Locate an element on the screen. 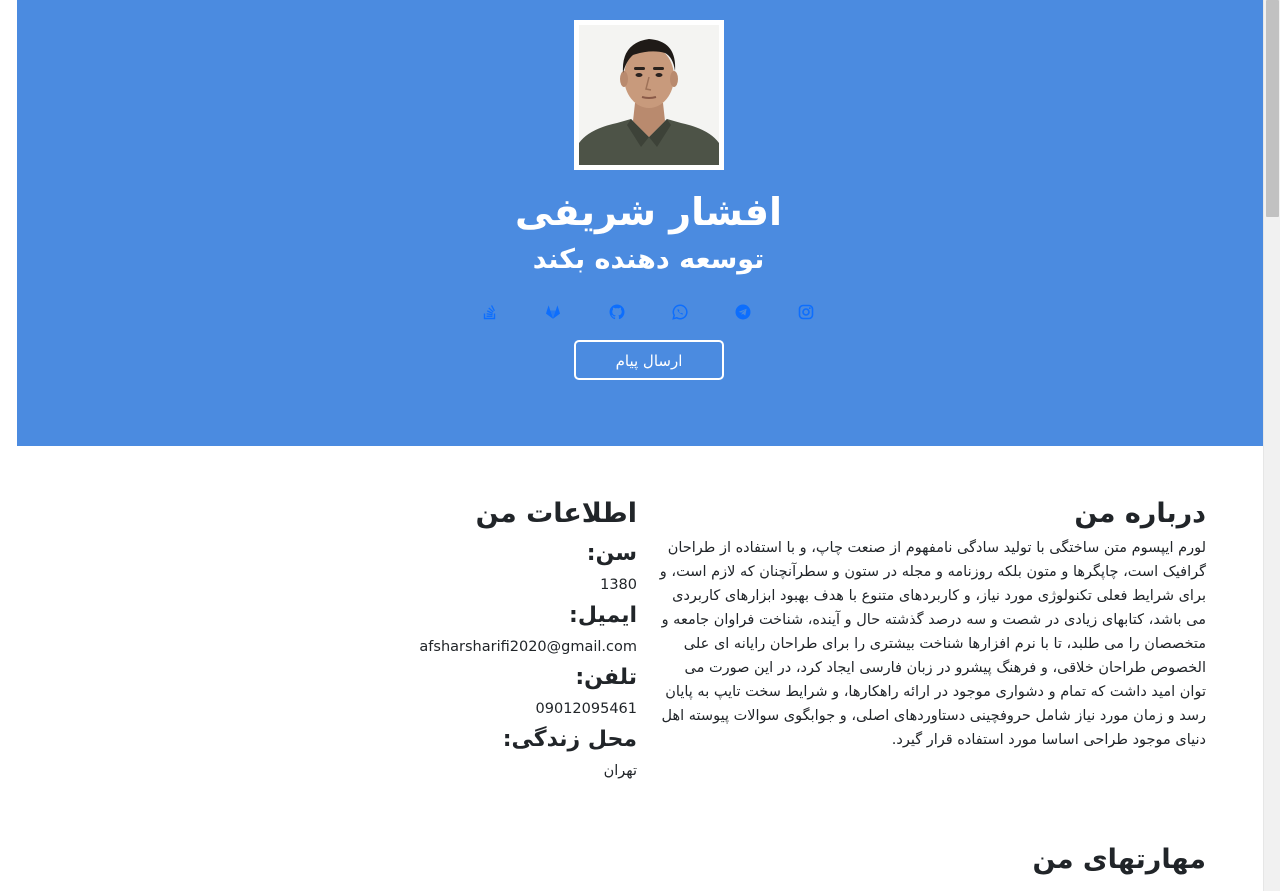 The height and width of the screenshot is (891, 1280). email-label: ایمیل: is located at coordinates (603, 615).